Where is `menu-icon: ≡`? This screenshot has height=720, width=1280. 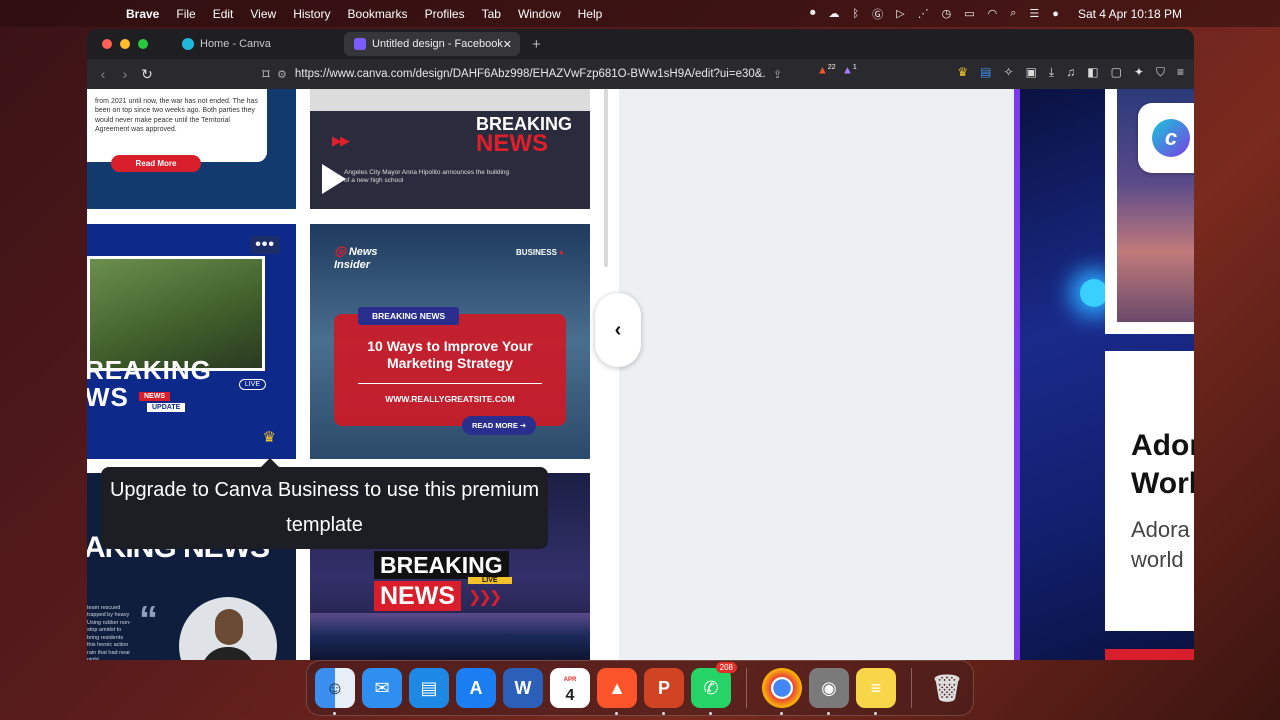
menu-icon: ≡ is located at coordinates (1180, 72).